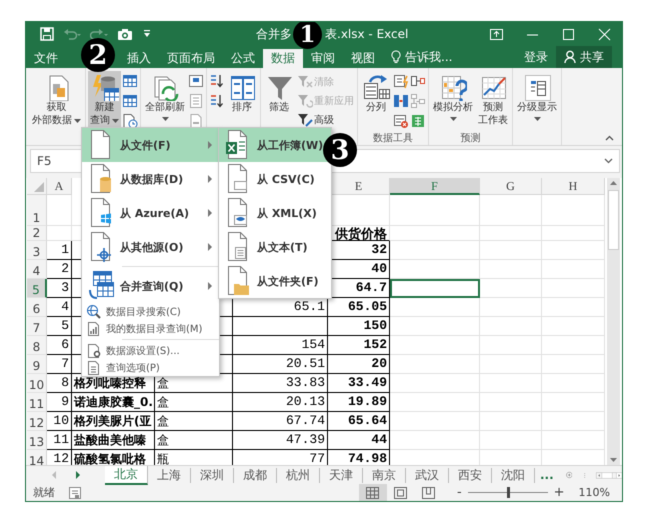 This screenshot has width=649, height=525. I want to click on maximize-icon, so click(568, 34).